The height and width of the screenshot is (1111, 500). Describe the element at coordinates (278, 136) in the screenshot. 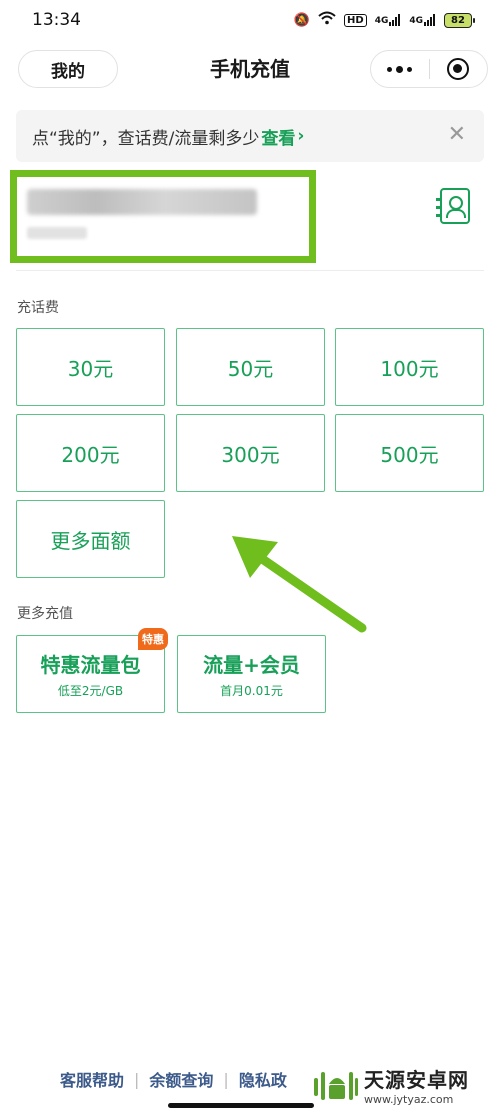

I see `tip-view-link: 查看` at that location.